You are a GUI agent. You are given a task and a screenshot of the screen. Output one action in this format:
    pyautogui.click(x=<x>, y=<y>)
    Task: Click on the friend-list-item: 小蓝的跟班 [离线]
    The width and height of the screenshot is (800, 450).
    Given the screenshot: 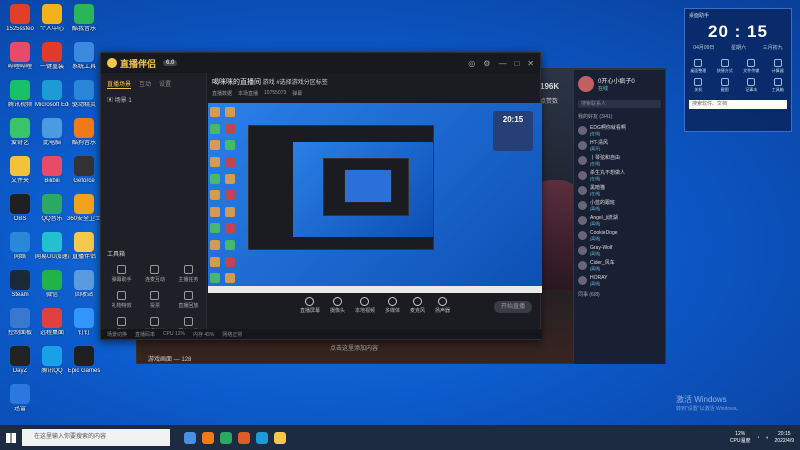 What is the action you would take?
    pyautogui.click(x=619, y=205)
    